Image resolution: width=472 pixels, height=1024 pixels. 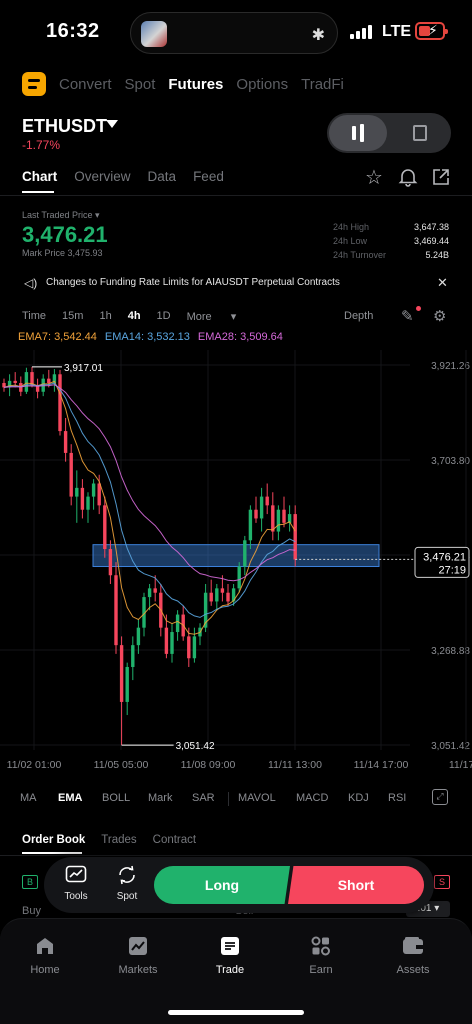 What do you see at coordinates (234, 33) in the screenshot?
I see `dynamic-island: ✱` at bounding box center [234, 33].